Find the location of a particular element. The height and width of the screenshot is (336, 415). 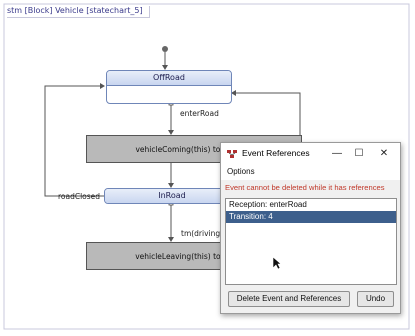

references-list: Reception: enterRoad Transition: 4 is located at coordinates (311, 241).